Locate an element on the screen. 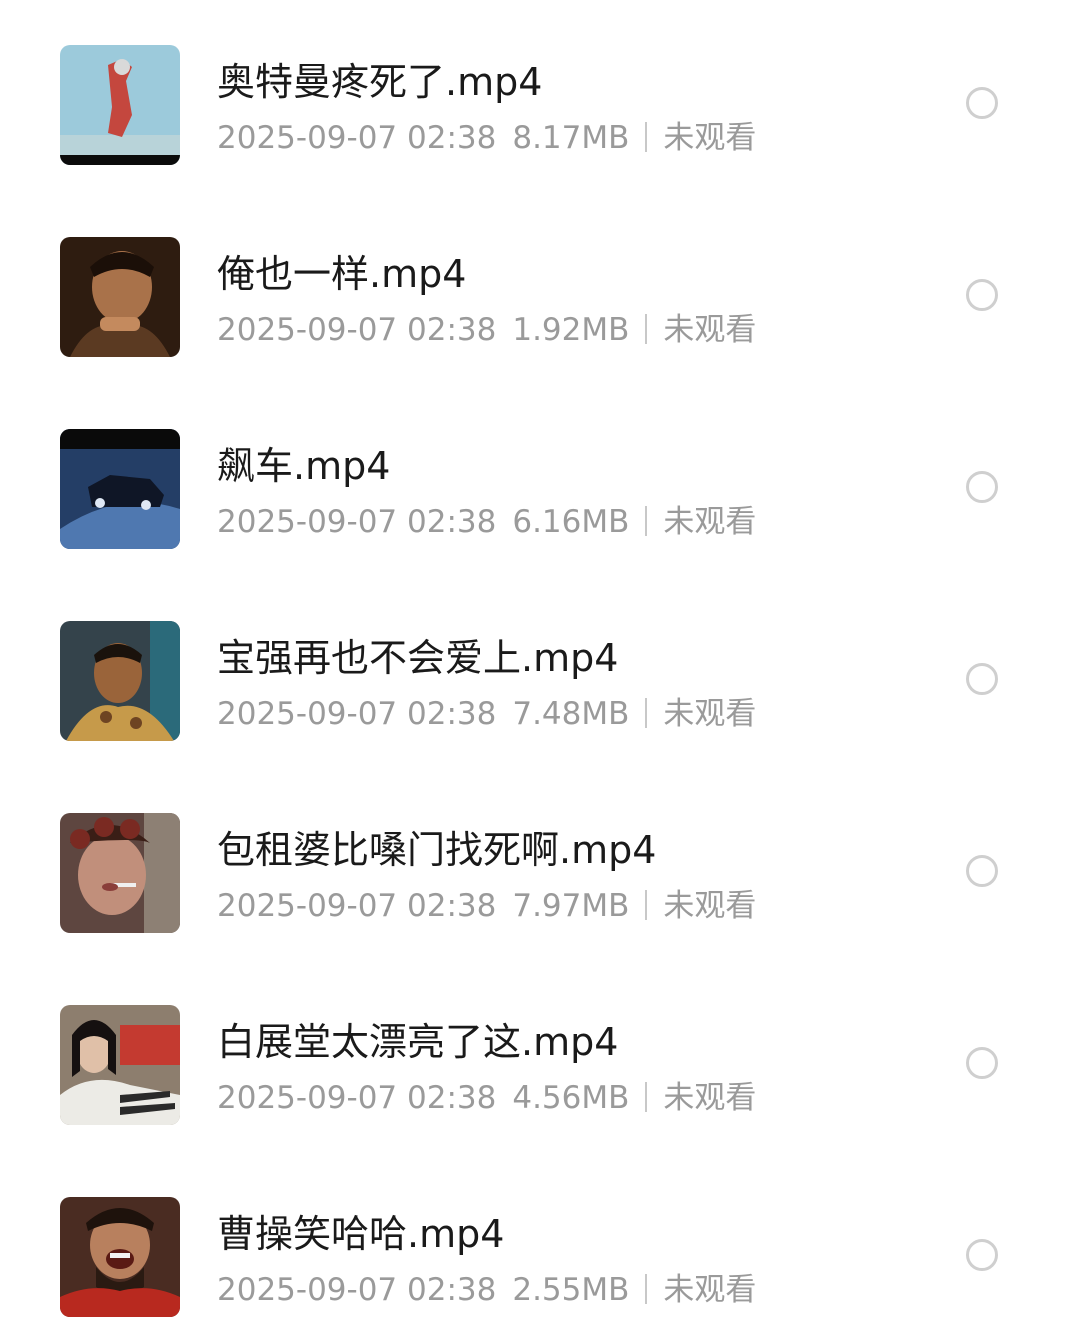  video-meta: 2025-09-07 02:38 2.55MB 未观看 is located at coordinates (486, 1290).